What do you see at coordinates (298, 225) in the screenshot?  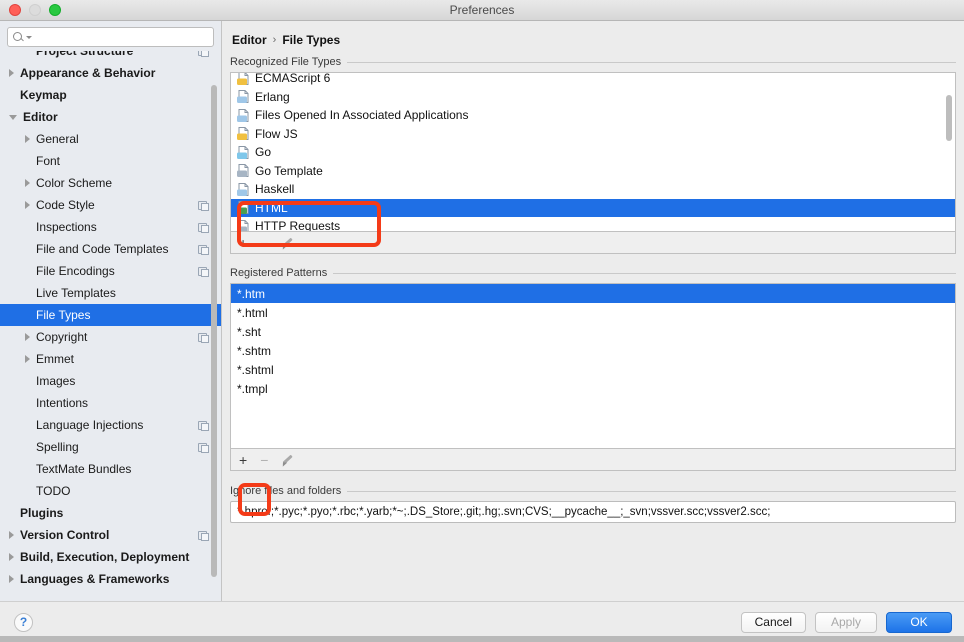 I see `file-type-label: HTTP Requests` at bounding box center [298, 225].